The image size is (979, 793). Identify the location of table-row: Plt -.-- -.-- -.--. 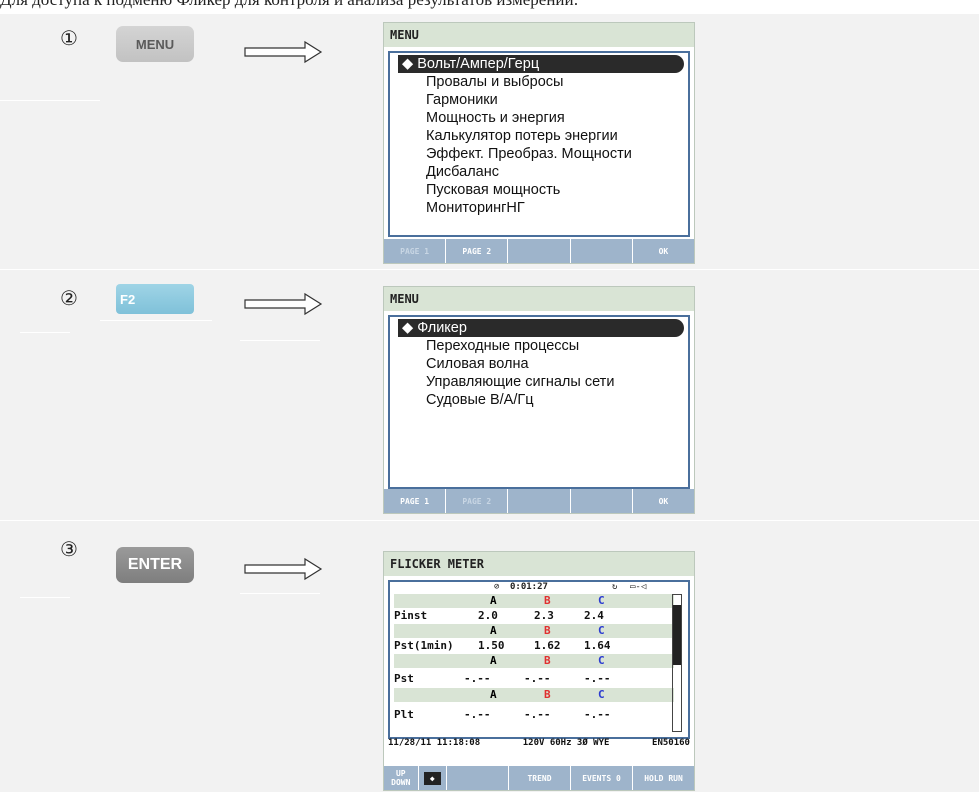
(534, 715).